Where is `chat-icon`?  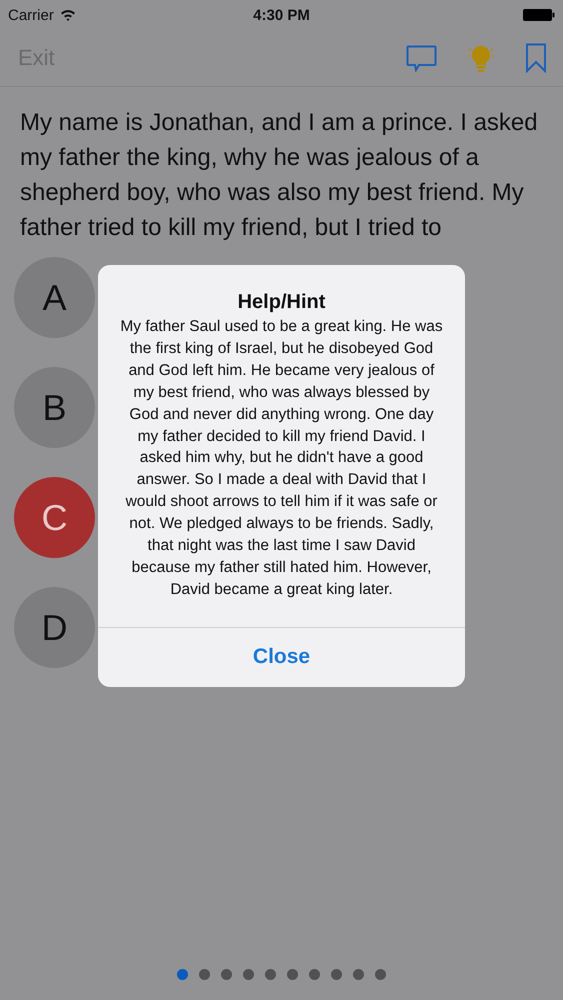 chat-icon is located at coordinates (421, 58).